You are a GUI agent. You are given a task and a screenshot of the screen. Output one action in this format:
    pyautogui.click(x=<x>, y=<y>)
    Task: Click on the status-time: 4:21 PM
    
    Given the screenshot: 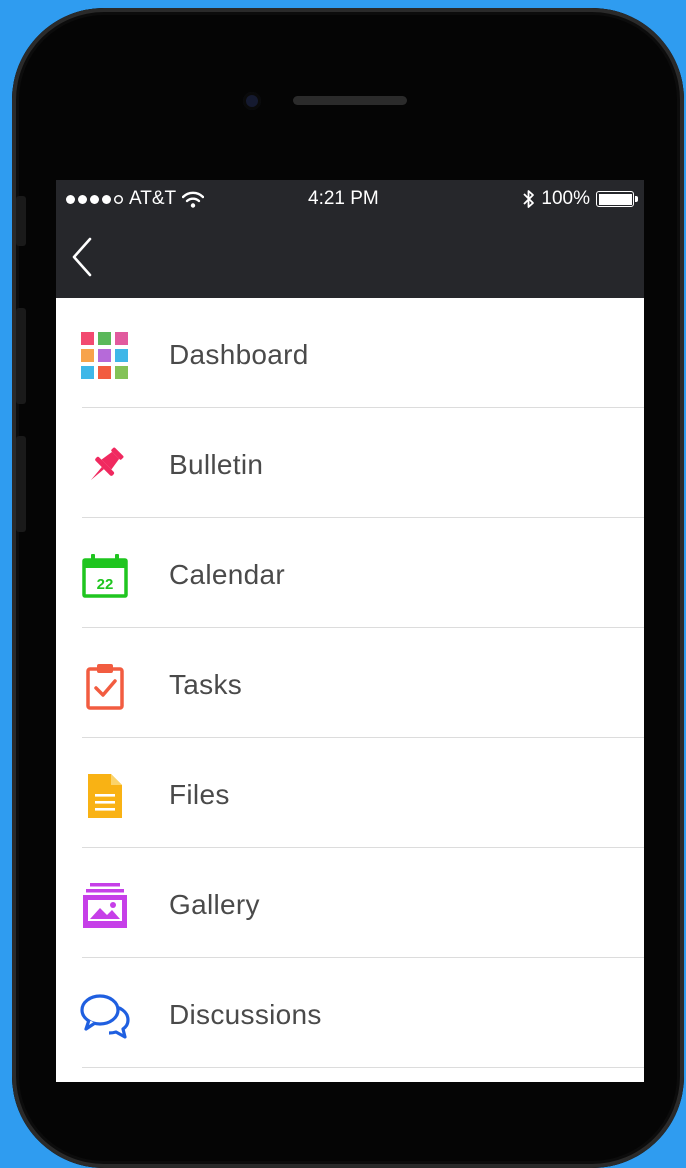 What is the action you would take?
    pyautogui.click(x=343, y=198)
    